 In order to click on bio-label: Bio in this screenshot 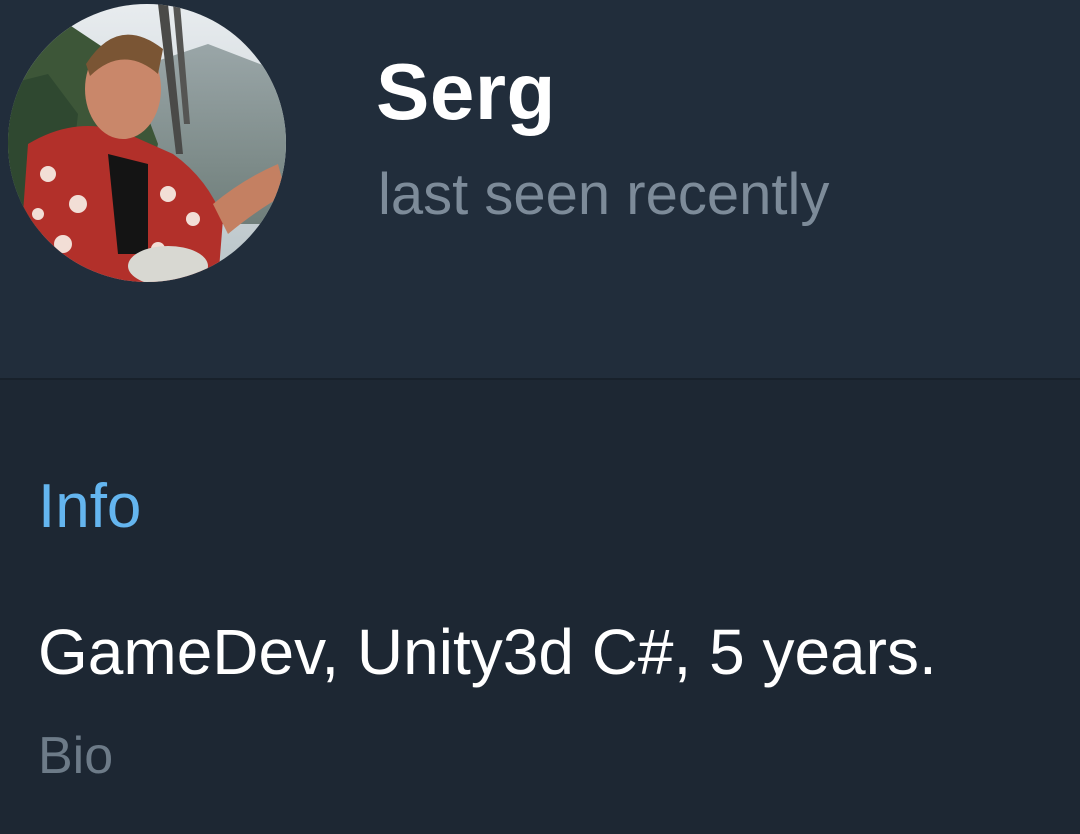, I will do `click(76, 756)`.